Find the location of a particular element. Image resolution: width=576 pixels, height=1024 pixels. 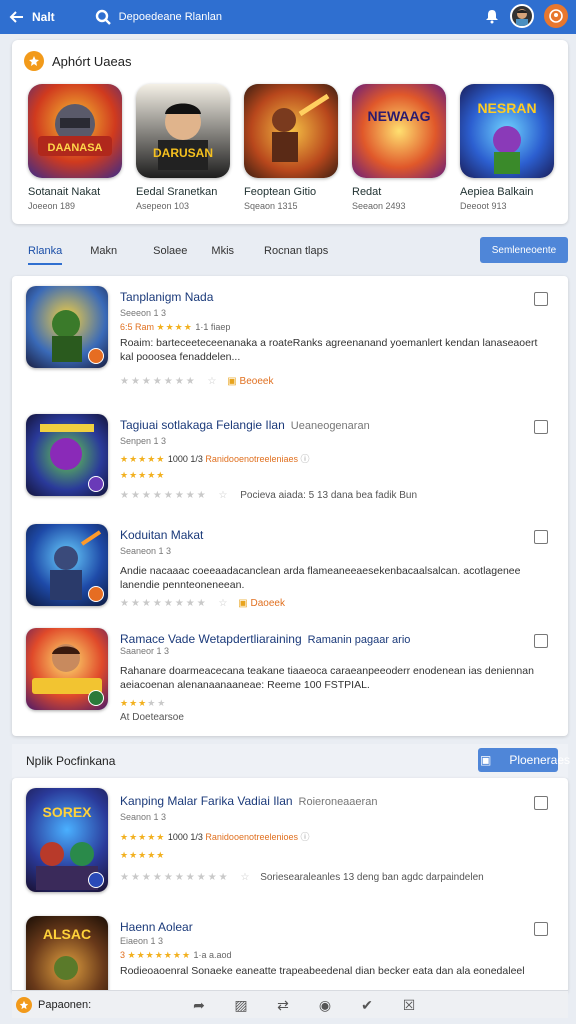

shuffle-icon: ⇄ is located at coordinates (283, 1005).